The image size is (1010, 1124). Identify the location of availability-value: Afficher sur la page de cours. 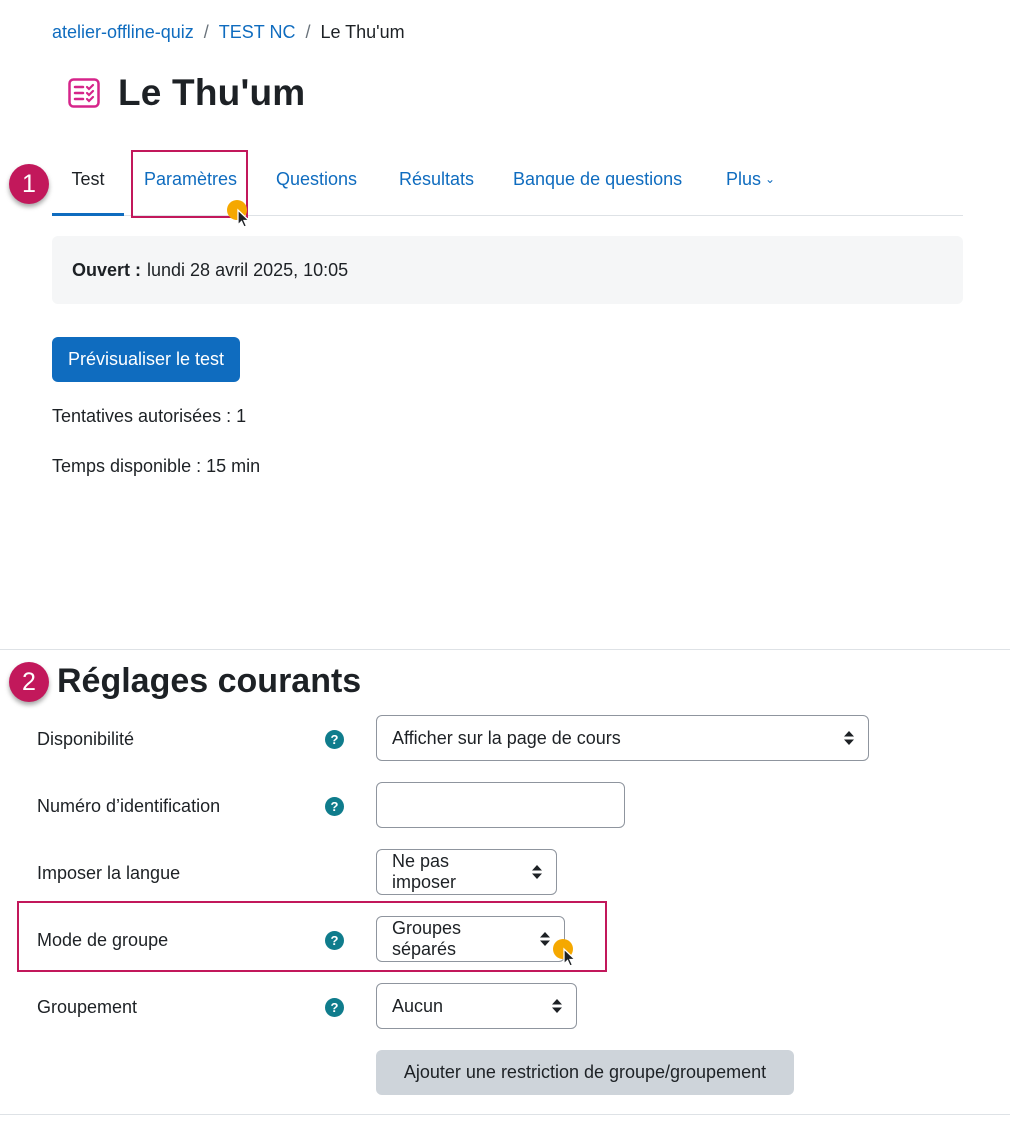
(506, 737).